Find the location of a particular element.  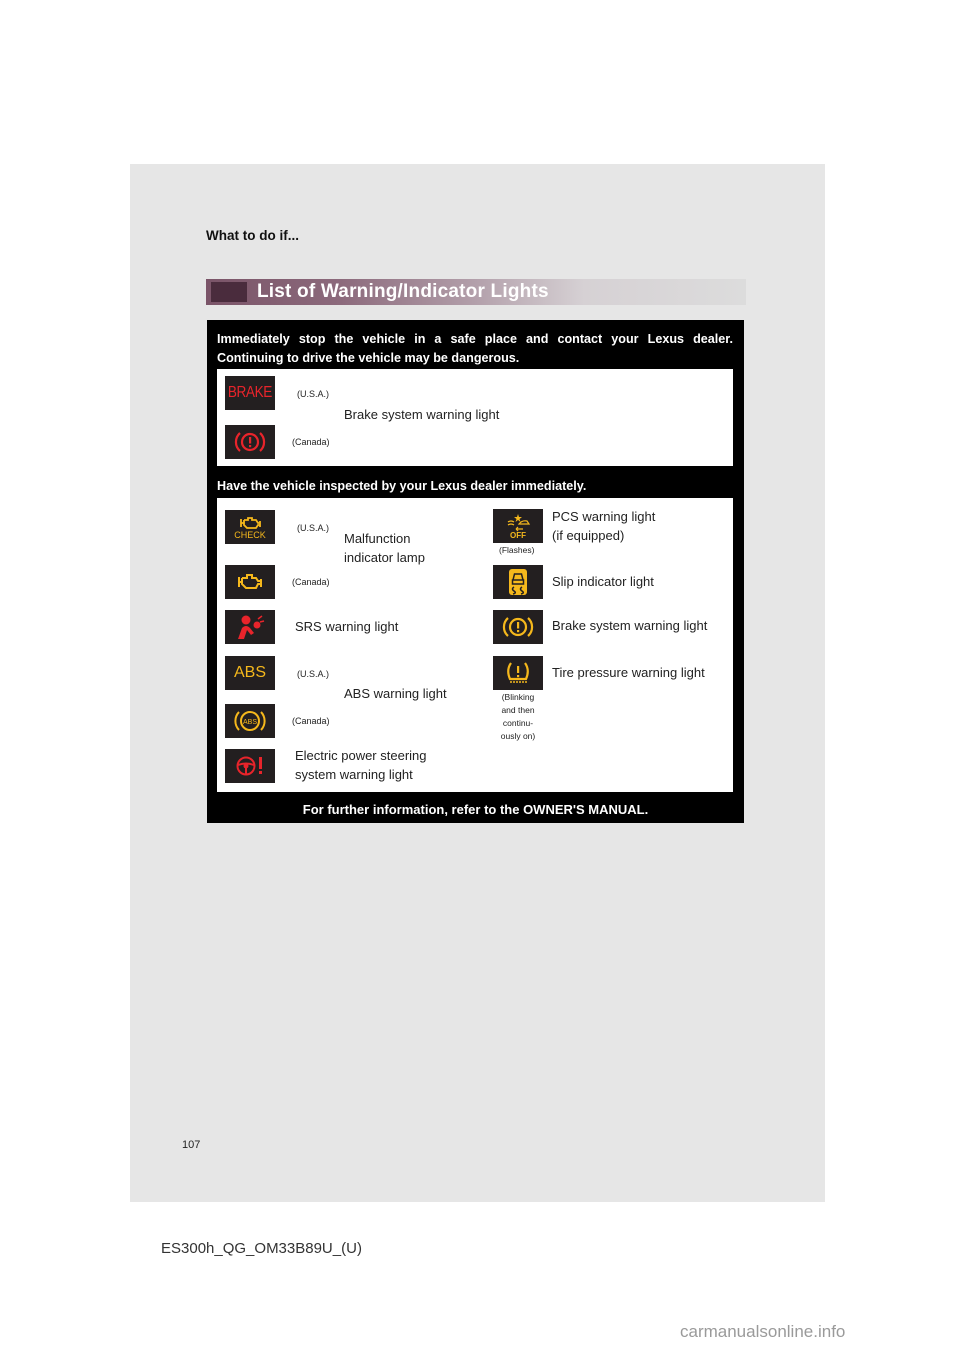

abs-circle-text: ABS is located at coordinates (250, 722).